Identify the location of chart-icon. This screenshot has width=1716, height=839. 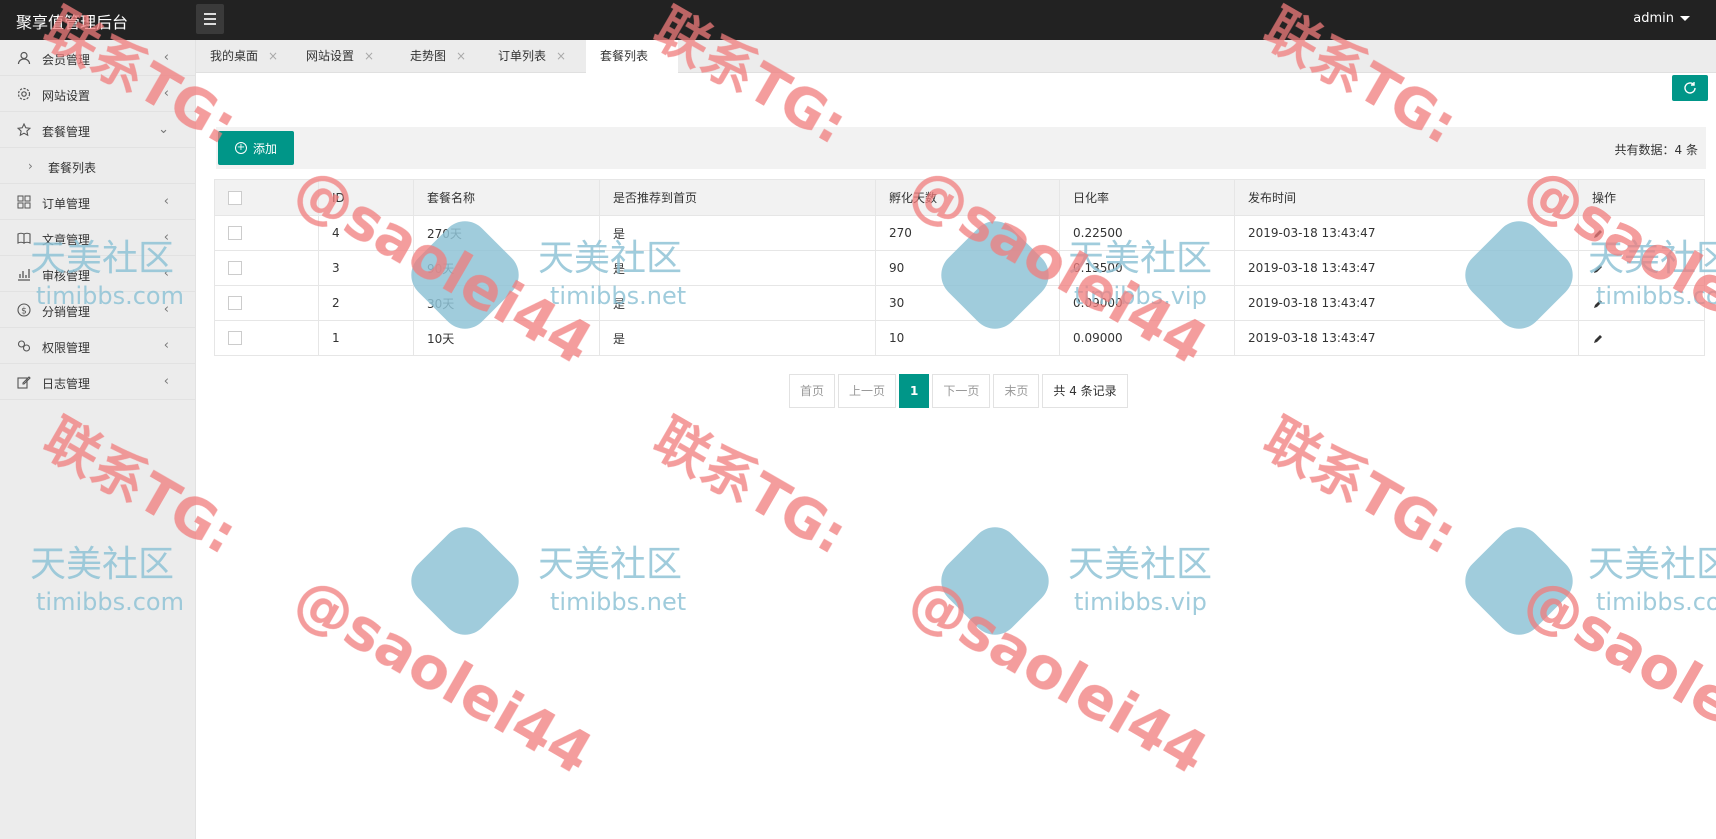
(23, 273).